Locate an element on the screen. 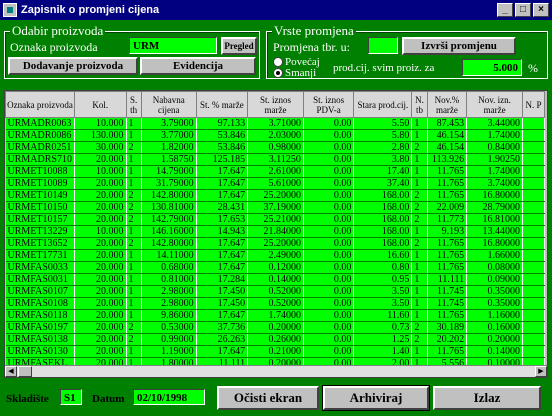 This screenshot has height=416, width=552. table-cell: 3.50 is located at coordinates (383, 291).